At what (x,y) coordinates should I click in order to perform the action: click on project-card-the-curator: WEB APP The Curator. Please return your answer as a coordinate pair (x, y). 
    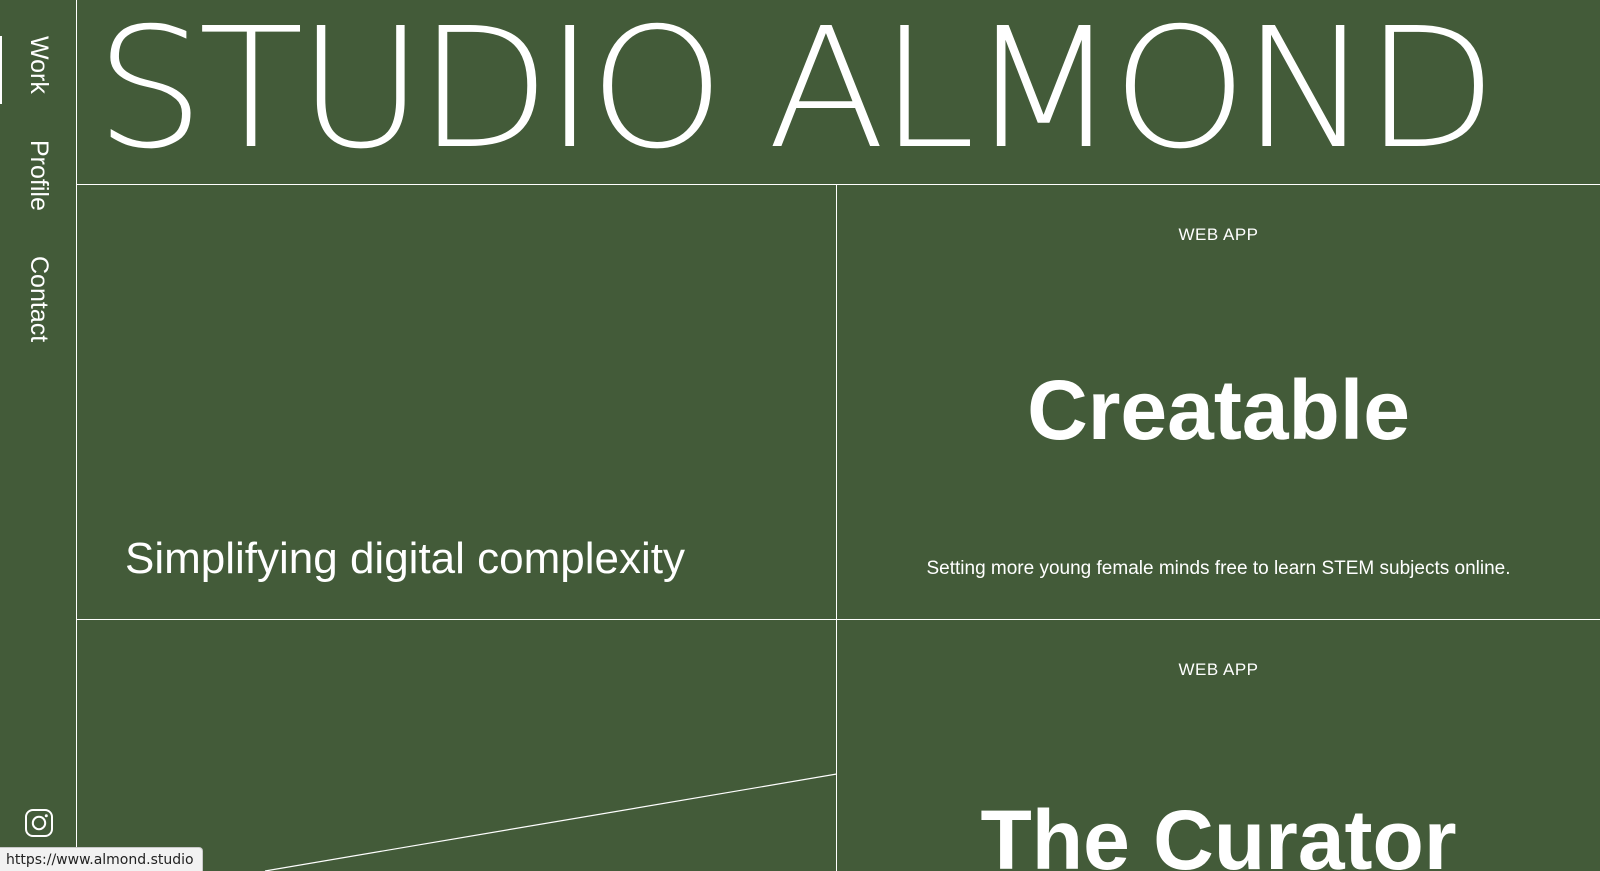
    Looking at the image, I should click on (1218, 745).